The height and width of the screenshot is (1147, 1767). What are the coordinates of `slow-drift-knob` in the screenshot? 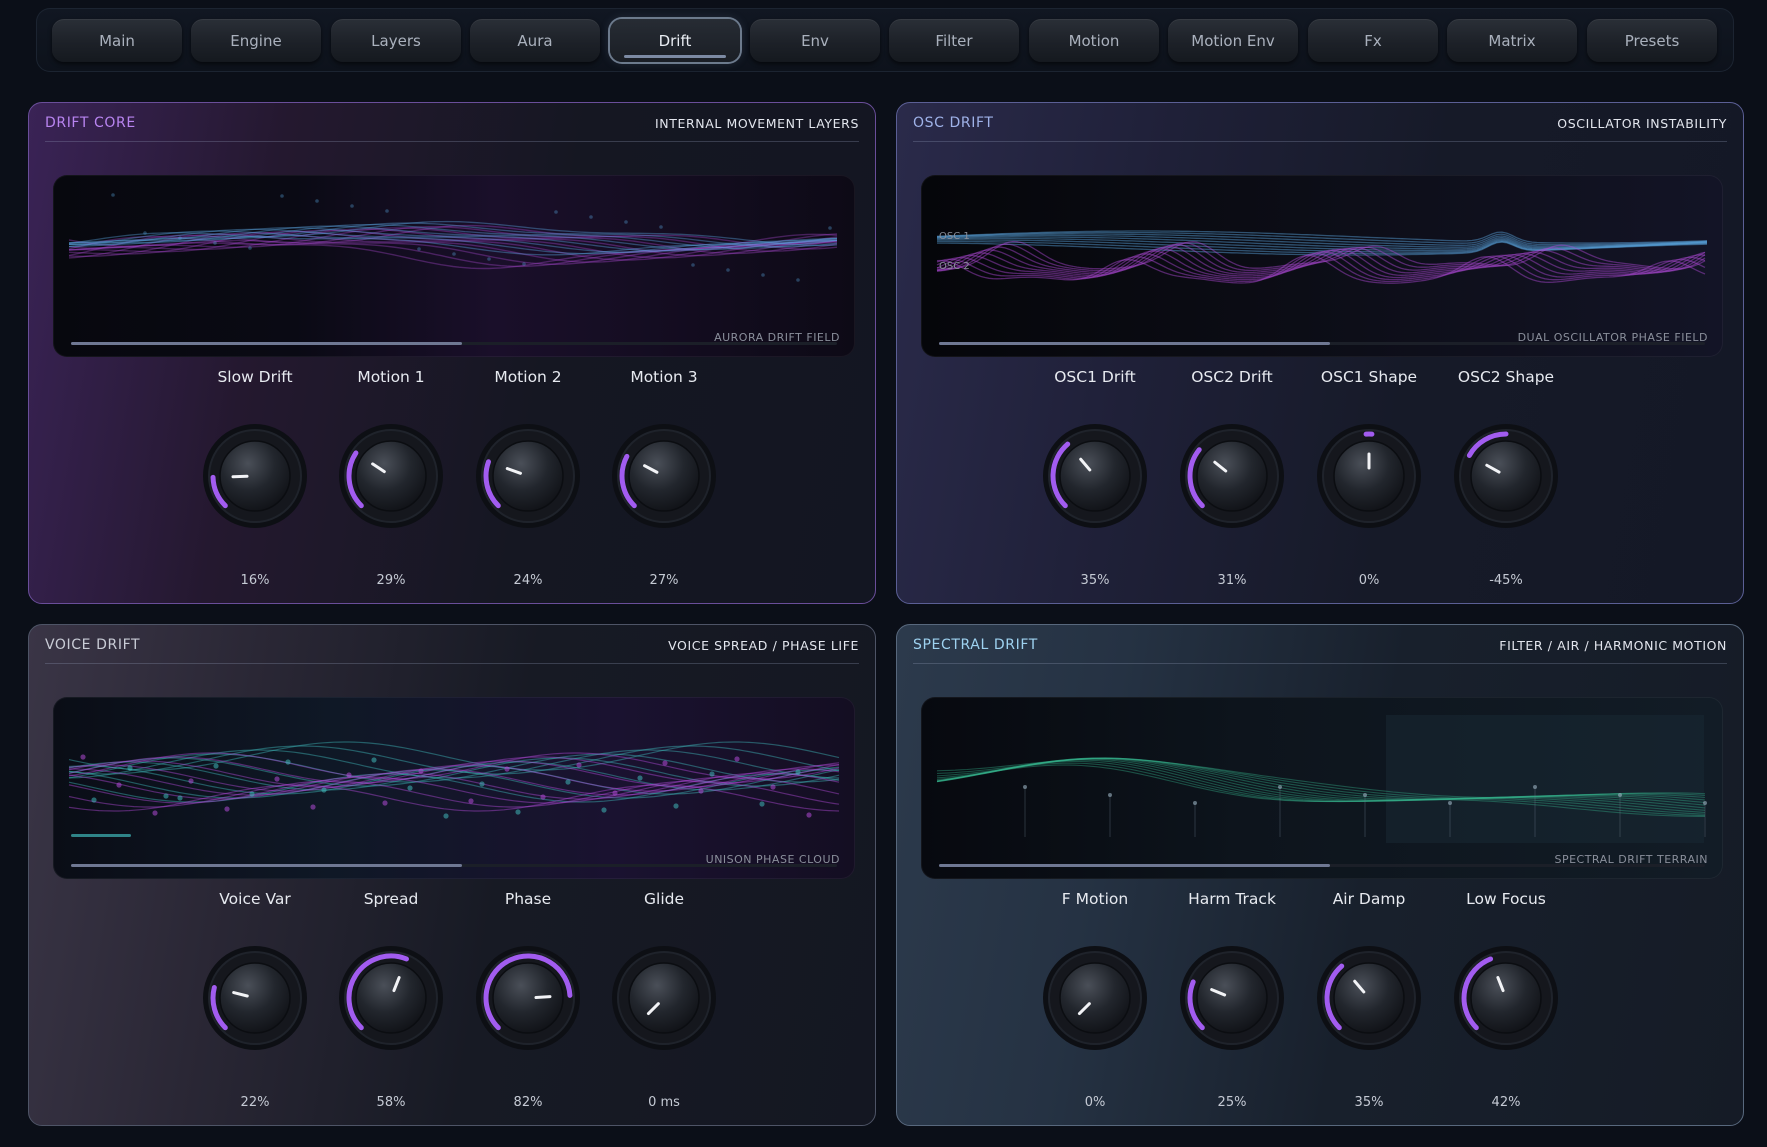 It's located at (255, 476).